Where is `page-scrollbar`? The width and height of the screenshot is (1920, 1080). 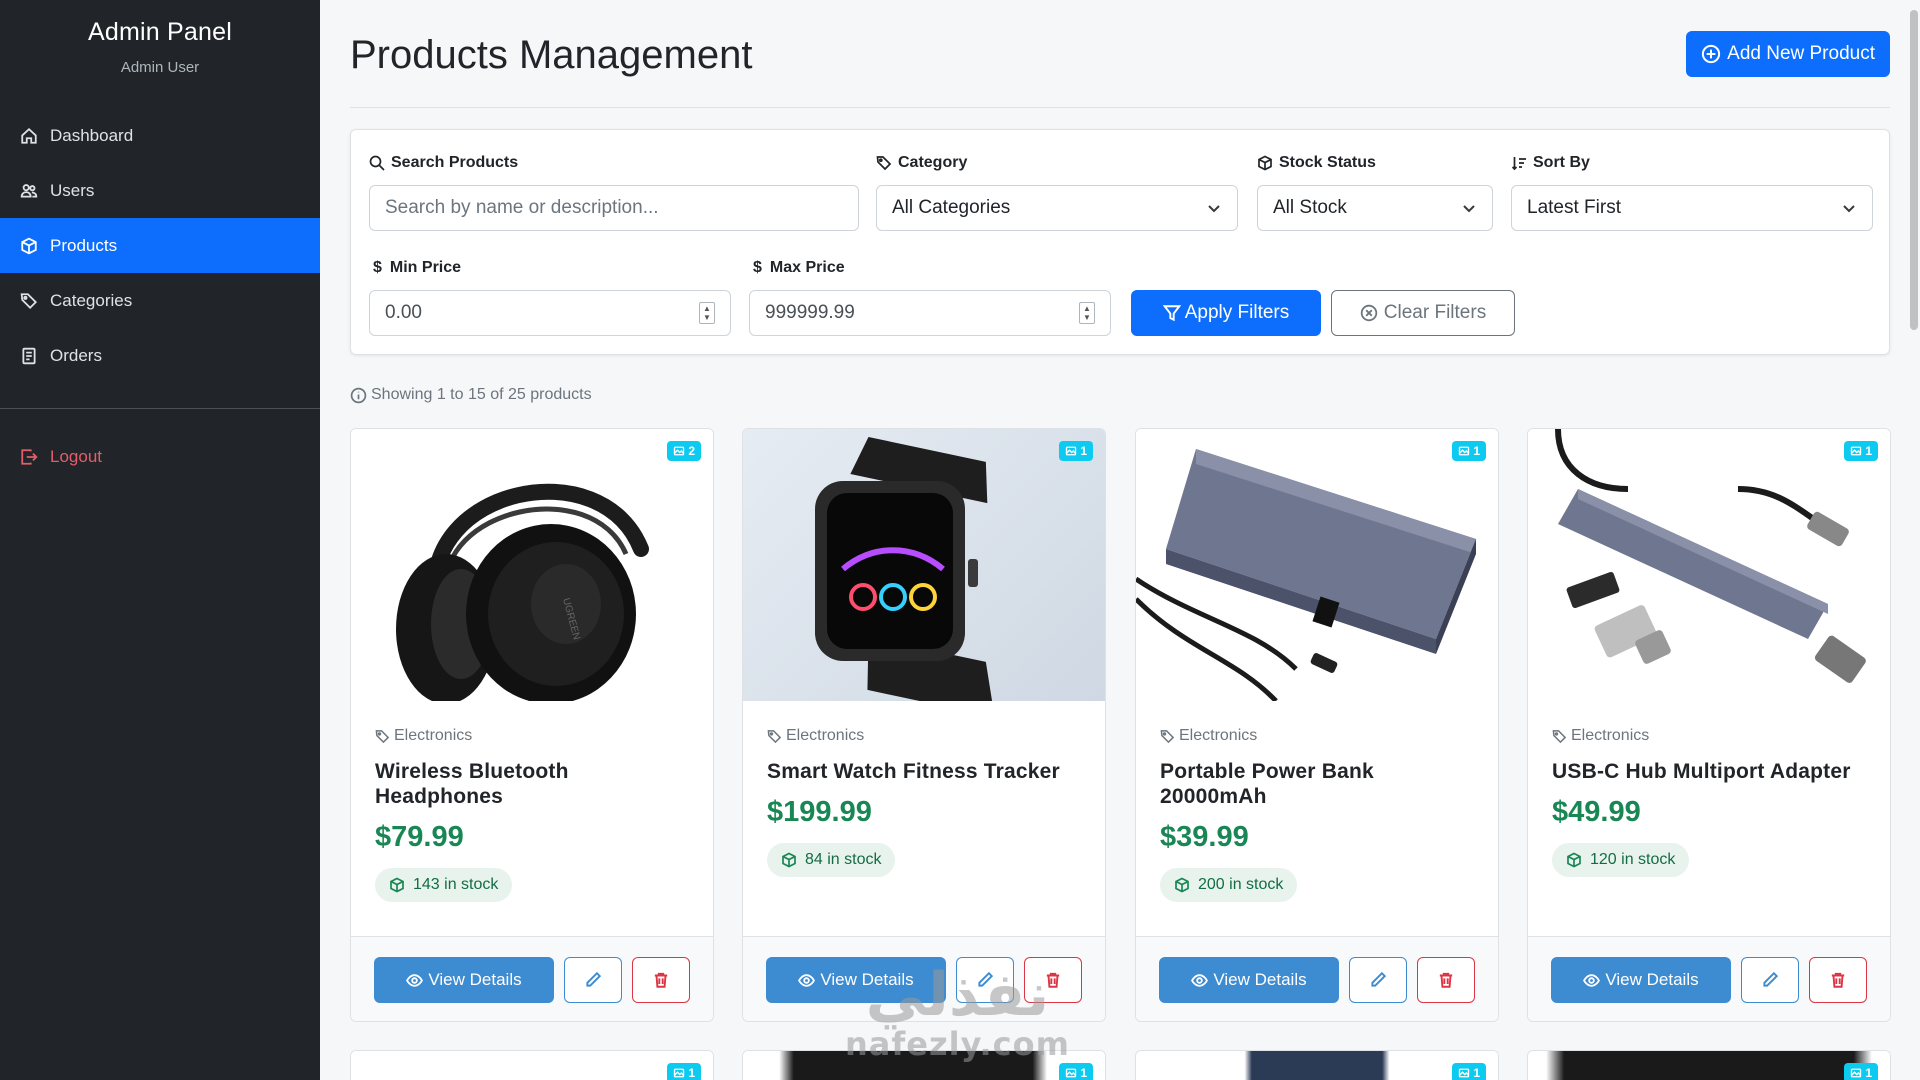
page-scrollbar is located at coordinates (1914, 170).